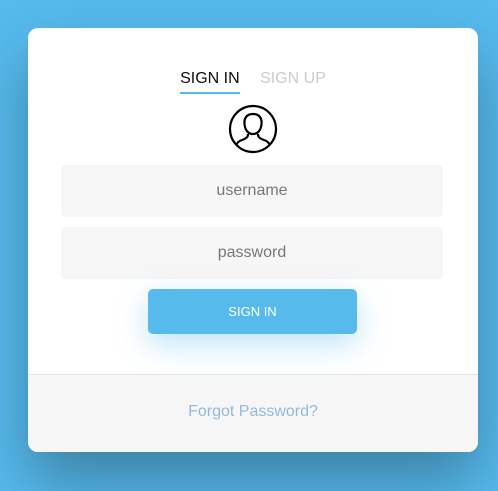 This screenshot has height=491, width=498. What do you see at coordinates (293, 82) in the screenshot?
I see `tab-sign-up: SIGN UP` at bounding box center [293, 82].